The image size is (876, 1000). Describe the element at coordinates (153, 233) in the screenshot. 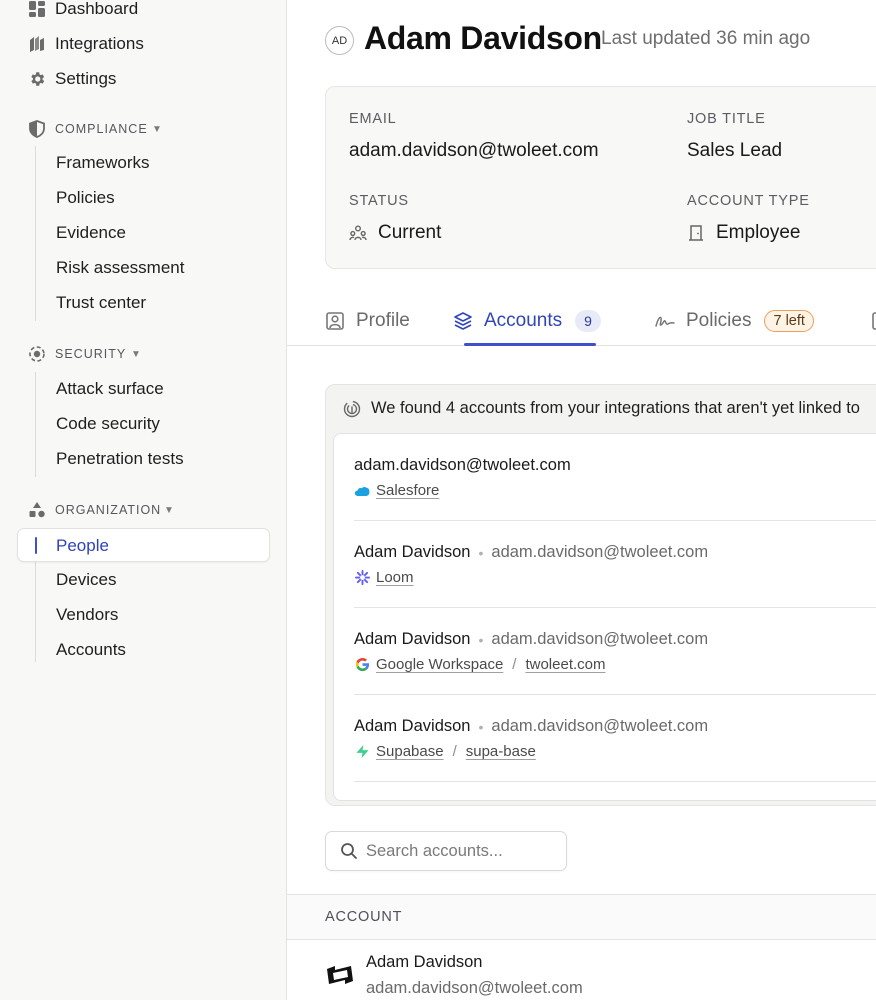

I see `sidebar-item-evidence: Evidence` at that location.